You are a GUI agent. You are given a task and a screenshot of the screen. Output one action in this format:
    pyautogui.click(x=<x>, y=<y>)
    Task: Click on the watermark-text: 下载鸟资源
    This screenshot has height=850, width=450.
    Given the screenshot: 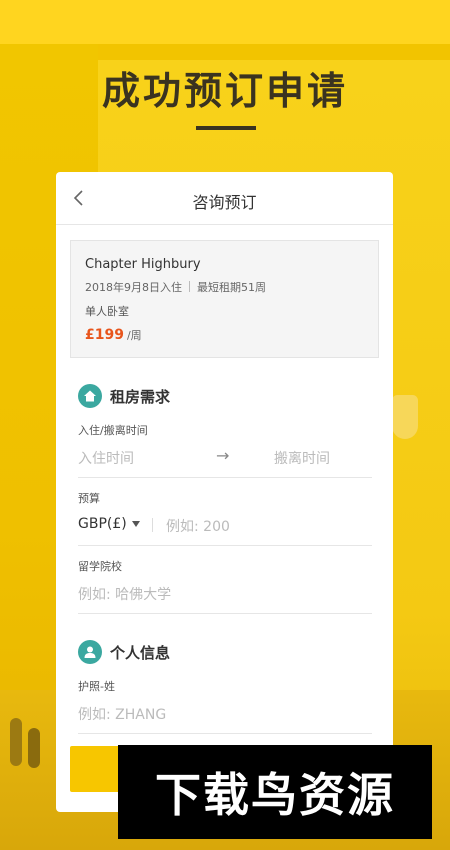 What is the action you would take?
    pyautogui.click(x=275, y=795)
    